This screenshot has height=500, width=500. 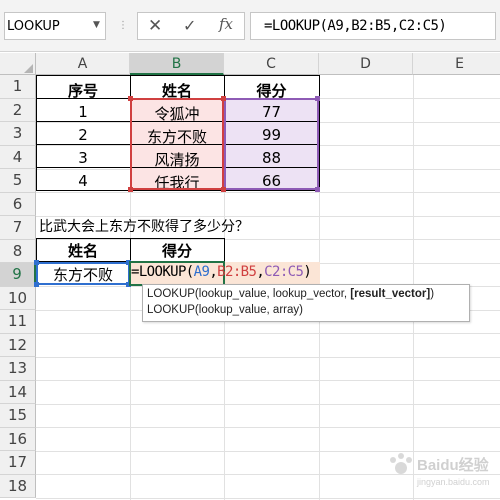 I want to click on formula-cell-editor: =LOOKUP(A9,B2:B5,C2:C5), so click(x=221, y=272).